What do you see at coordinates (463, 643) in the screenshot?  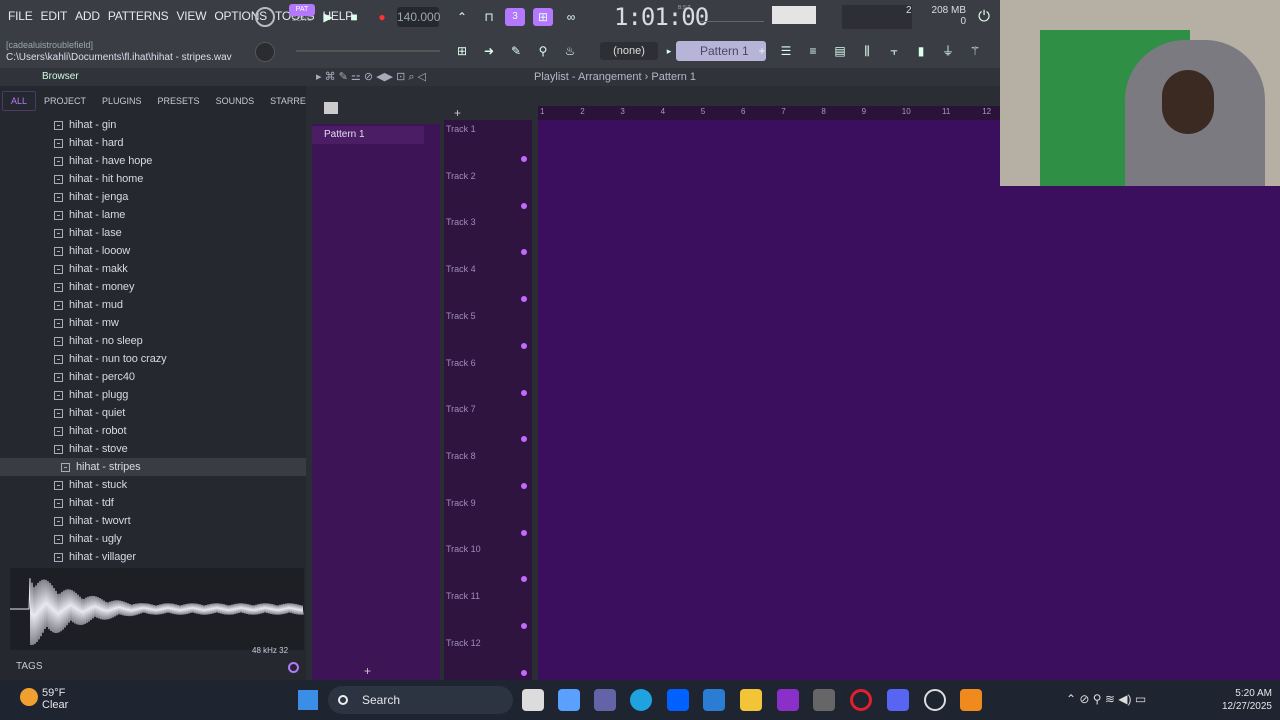 I see `track-label: Track 12` at bounding box center [463, 643].